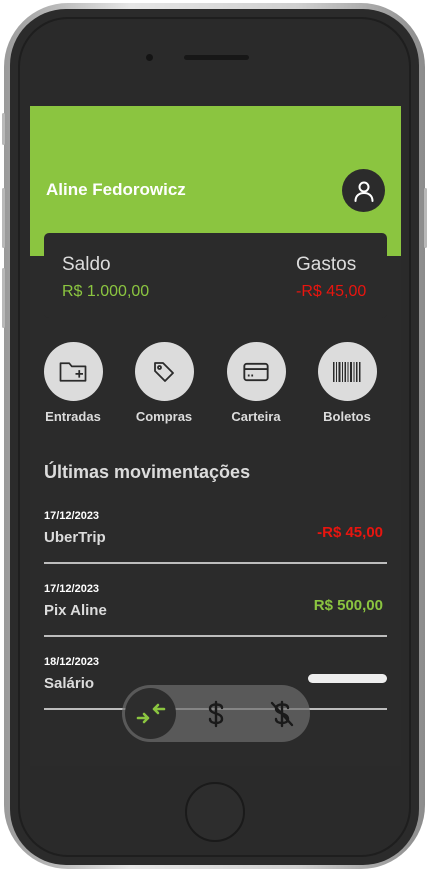 The width and height of the screenshot is (429, 872). Describe the element at coordinates (149, 57) in the screenshot. I see `camera` at that location.